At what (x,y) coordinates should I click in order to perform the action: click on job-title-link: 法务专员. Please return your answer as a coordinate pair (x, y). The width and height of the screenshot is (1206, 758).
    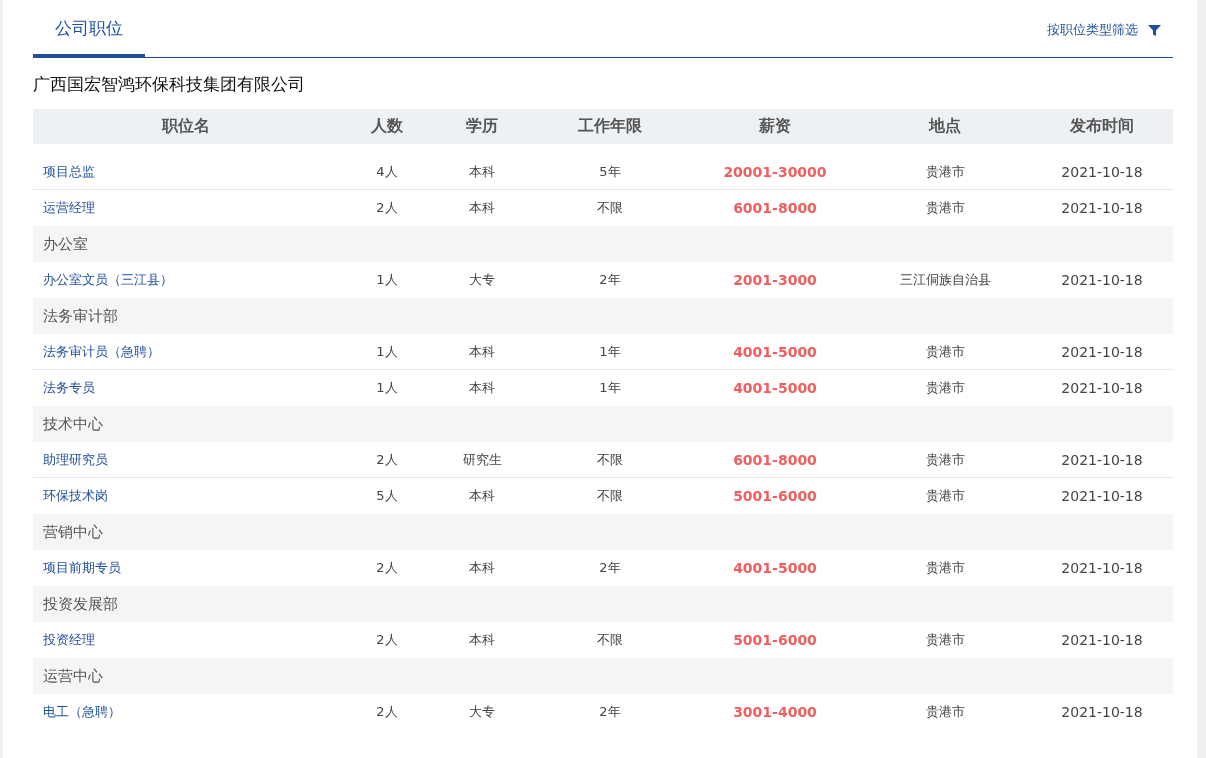
    Looking at the image, I should click on (69, 387).